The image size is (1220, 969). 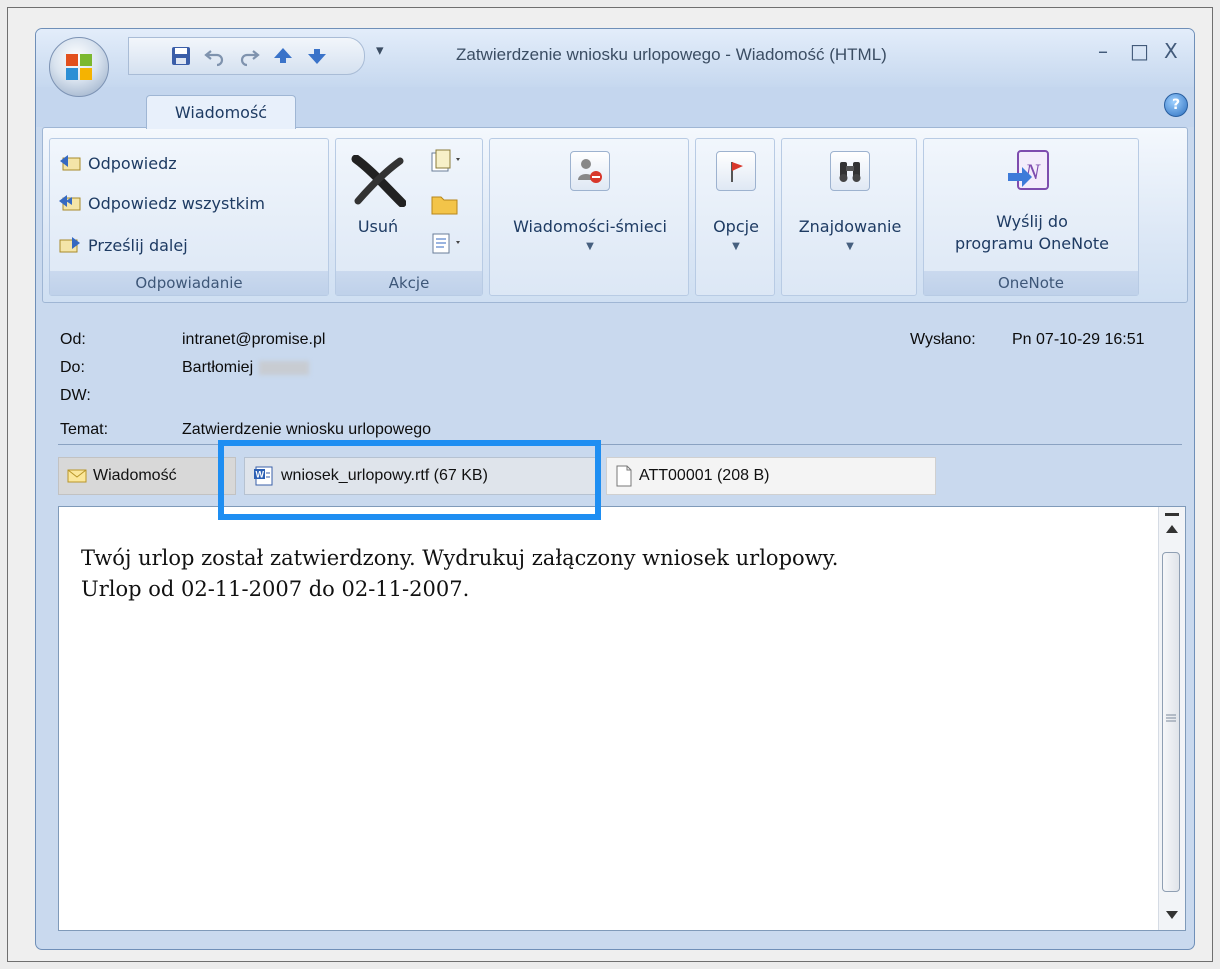 I want to click on group-label-actions: Akcje, so click(x=409, y=283).